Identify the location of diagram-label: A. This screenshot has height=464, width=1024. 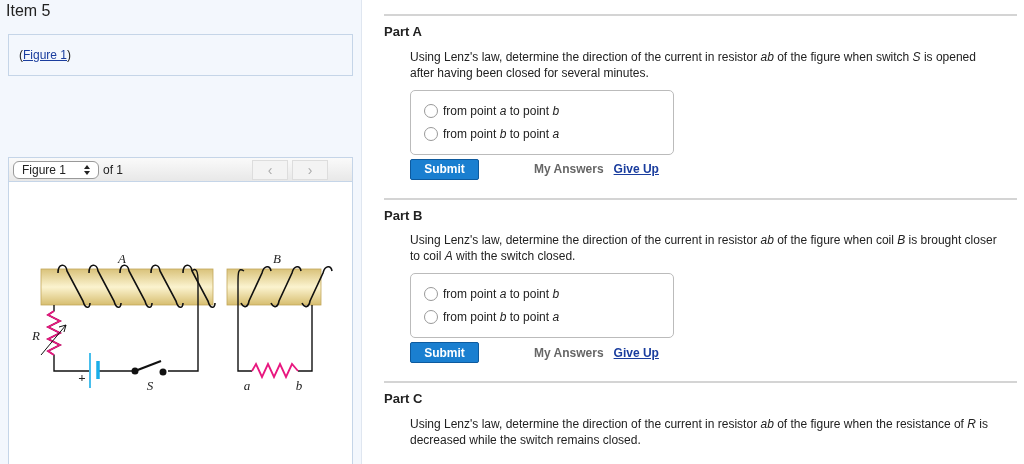
(122, 258).